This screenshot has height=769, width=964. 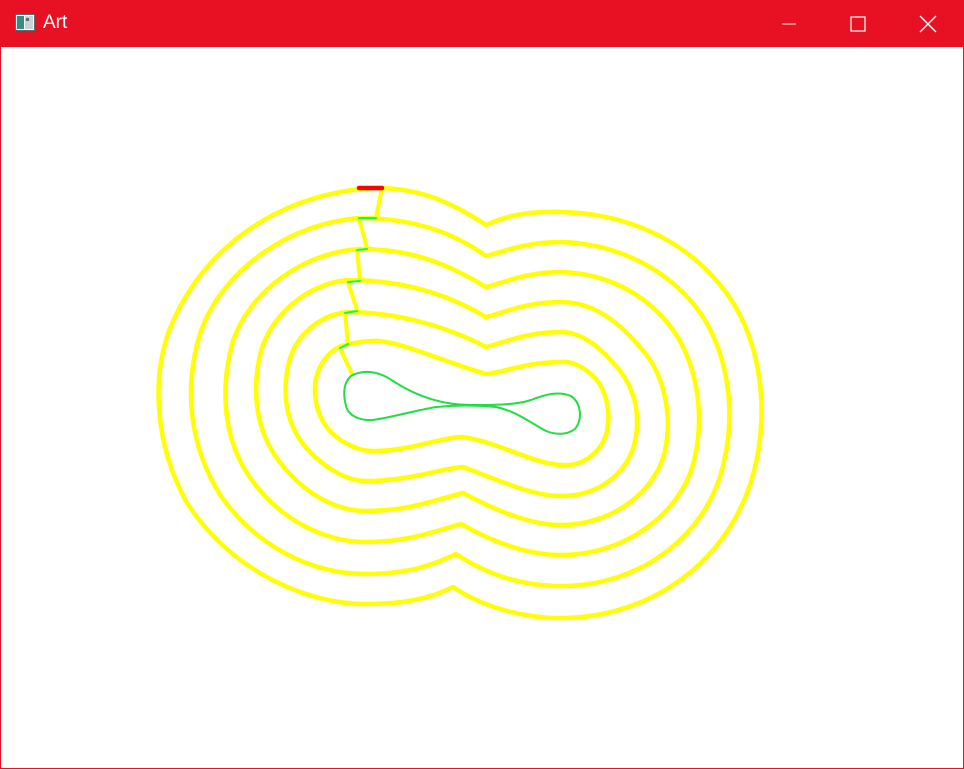 I want to click on inner-shape, so click(x=462, y=402).